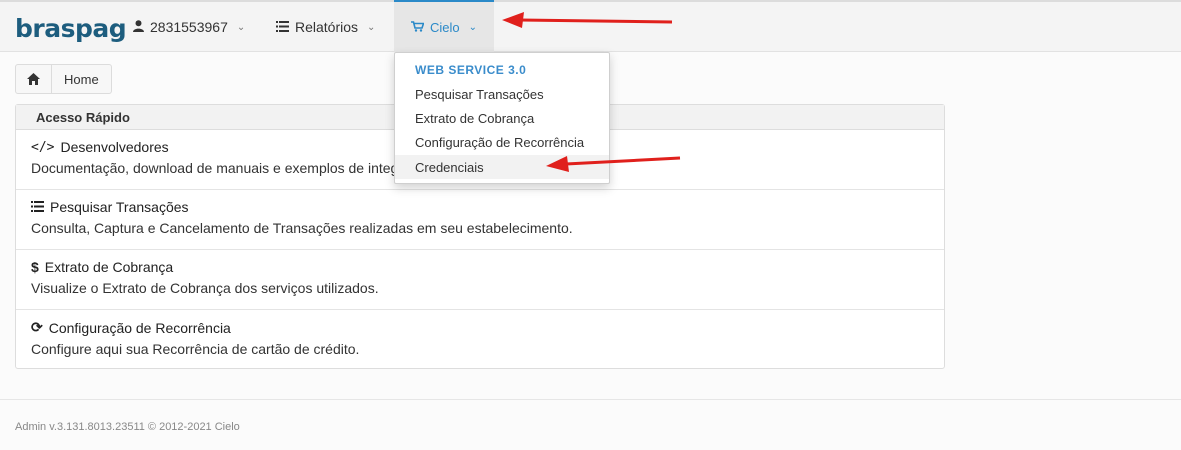 The image size is (1181, 450). What do you see at coordinates (613, 164) in the screenshot?
I see `arrow-to-credenciais` at bounding box center [613, 164].